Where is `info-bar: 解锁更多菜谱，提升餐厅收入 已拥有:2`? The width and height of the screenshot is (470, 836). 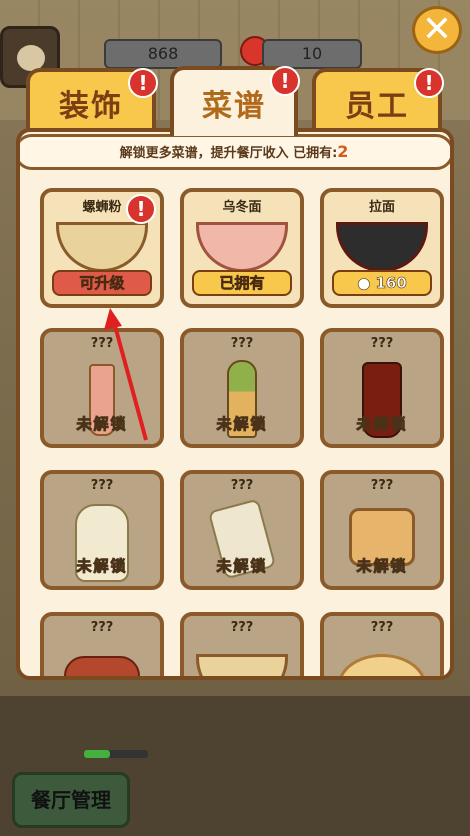 info-bar: 解锁更多菜谱，提升餐厅收入 已拥有:2 is located at coordinates (235, 152).